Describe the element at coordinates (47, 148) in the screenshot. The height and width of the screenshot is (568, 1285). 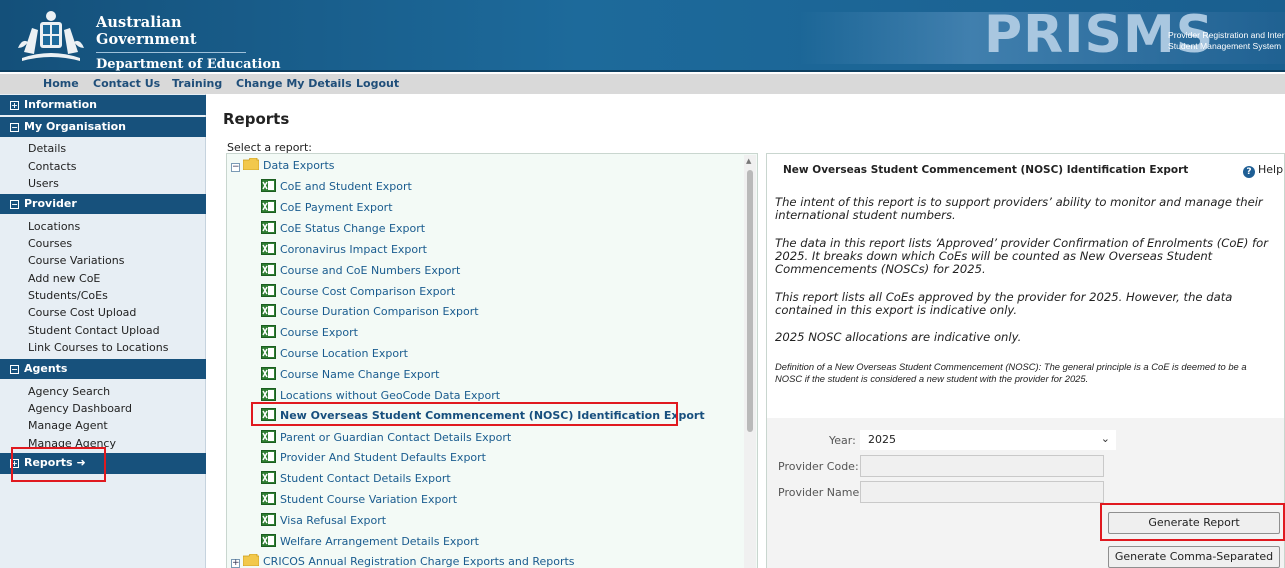
I see `sidebar-item-details: Details` at that location.